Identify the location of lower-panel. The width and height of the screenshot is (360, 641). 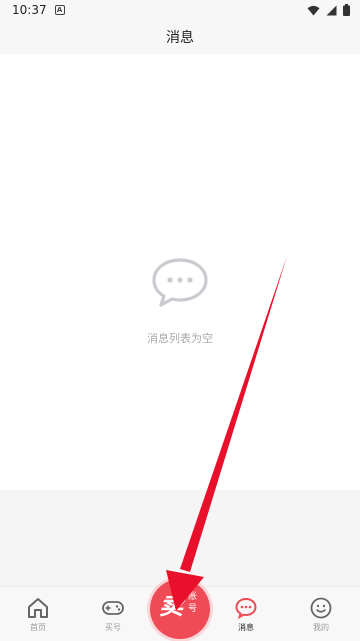
(180, 538).